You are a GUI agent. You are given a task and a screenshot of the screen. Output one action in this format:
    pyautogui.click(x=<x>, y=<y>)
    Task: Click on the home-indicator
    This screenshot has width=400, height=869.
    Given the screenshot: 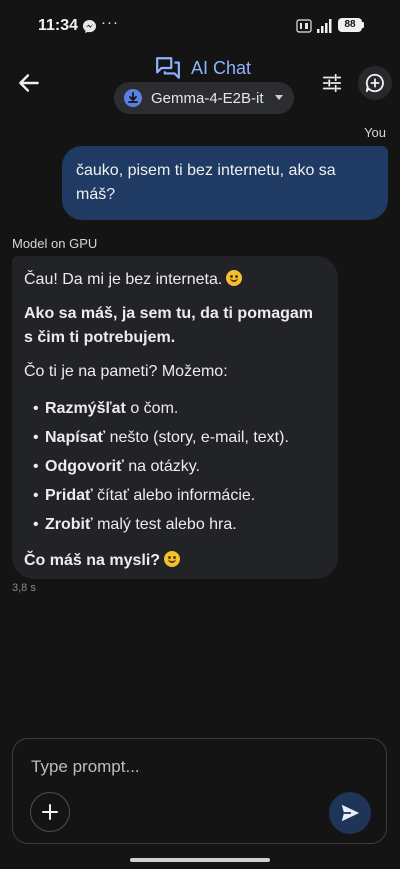 What is the action you would take?
    pyautogui.click(x=200, y=860)
    